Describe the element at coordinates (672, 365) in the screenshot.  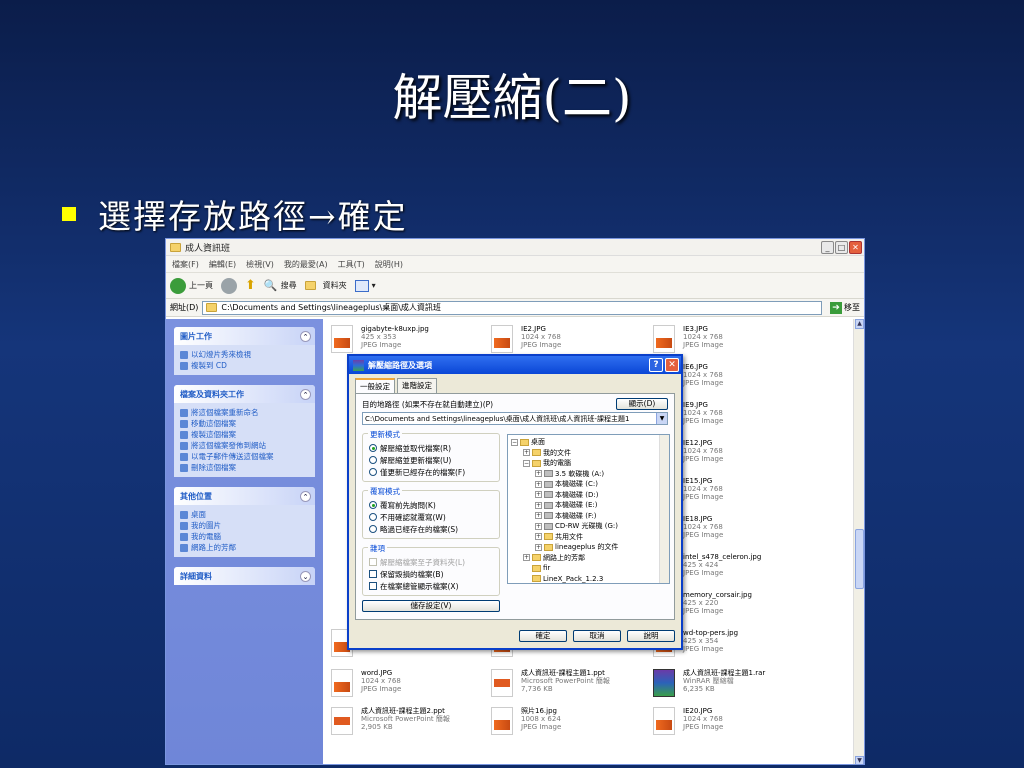
I see `dialog-close-button: ✕` at that location.